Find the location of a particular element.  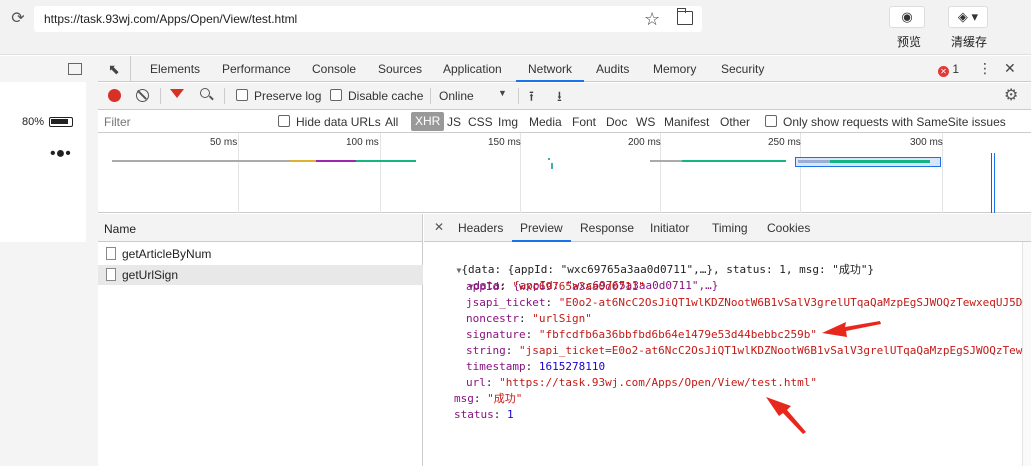

json-field-msg: msg: "成功" is located at coordinates (488, 398).